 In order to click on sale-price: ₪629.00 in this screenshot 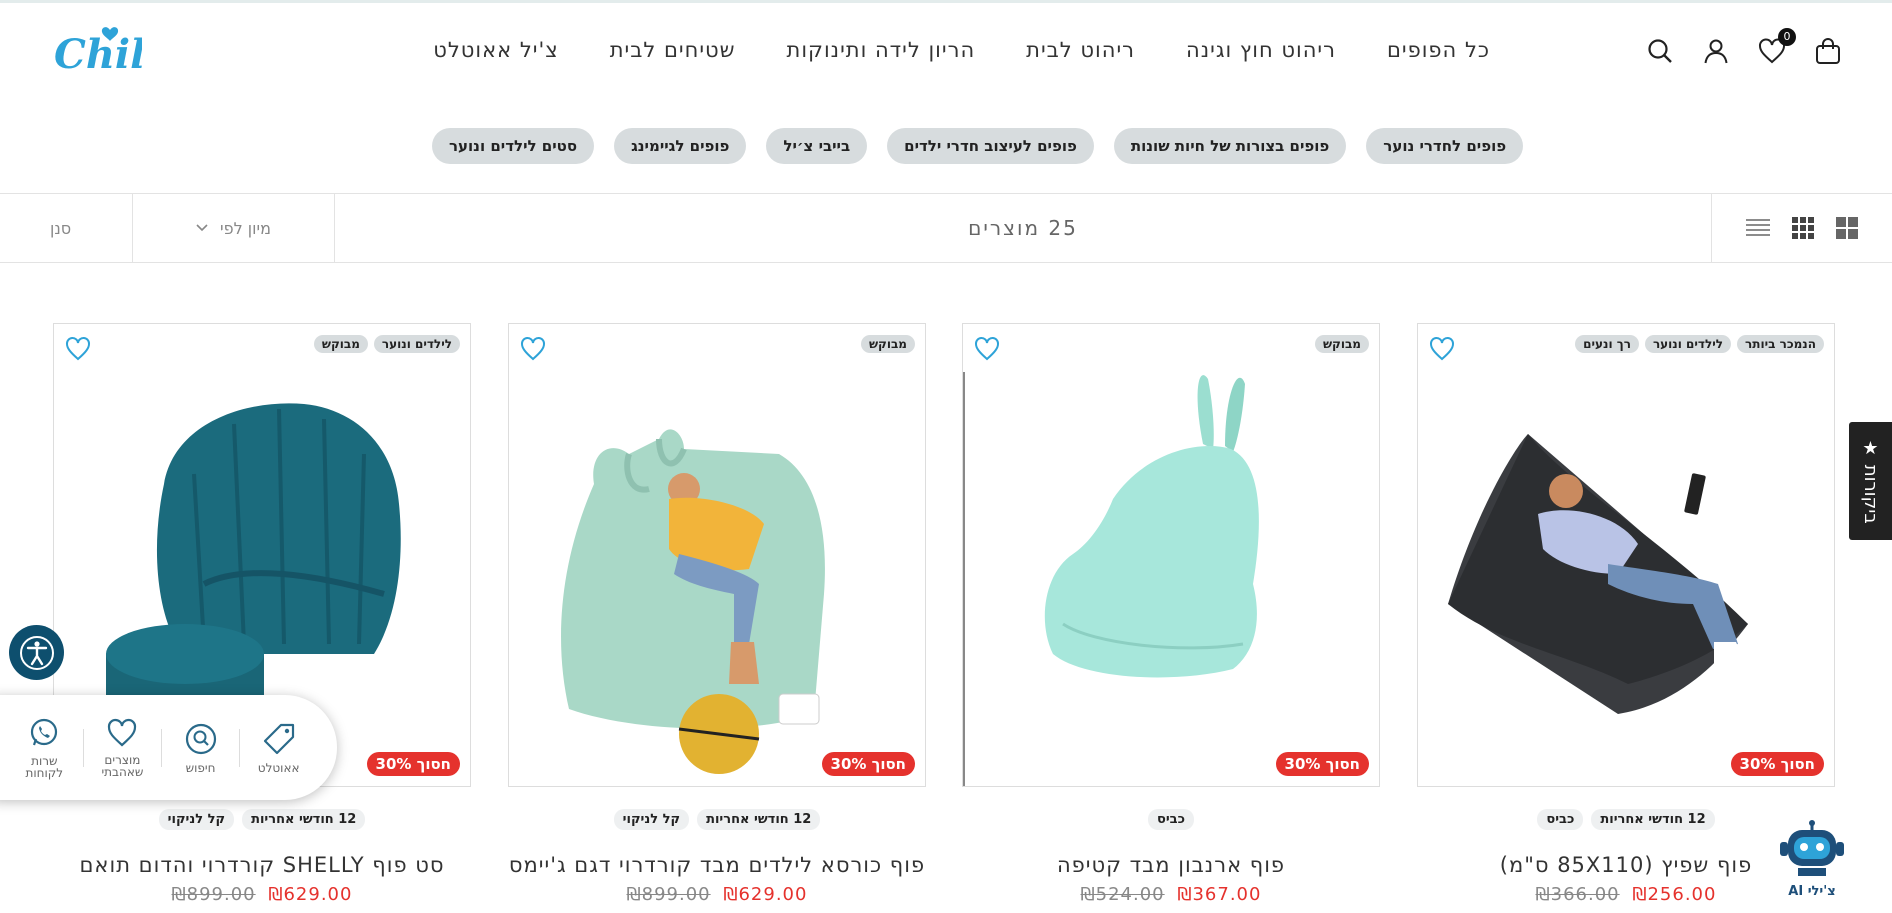, I will do `click(765, 894)`.